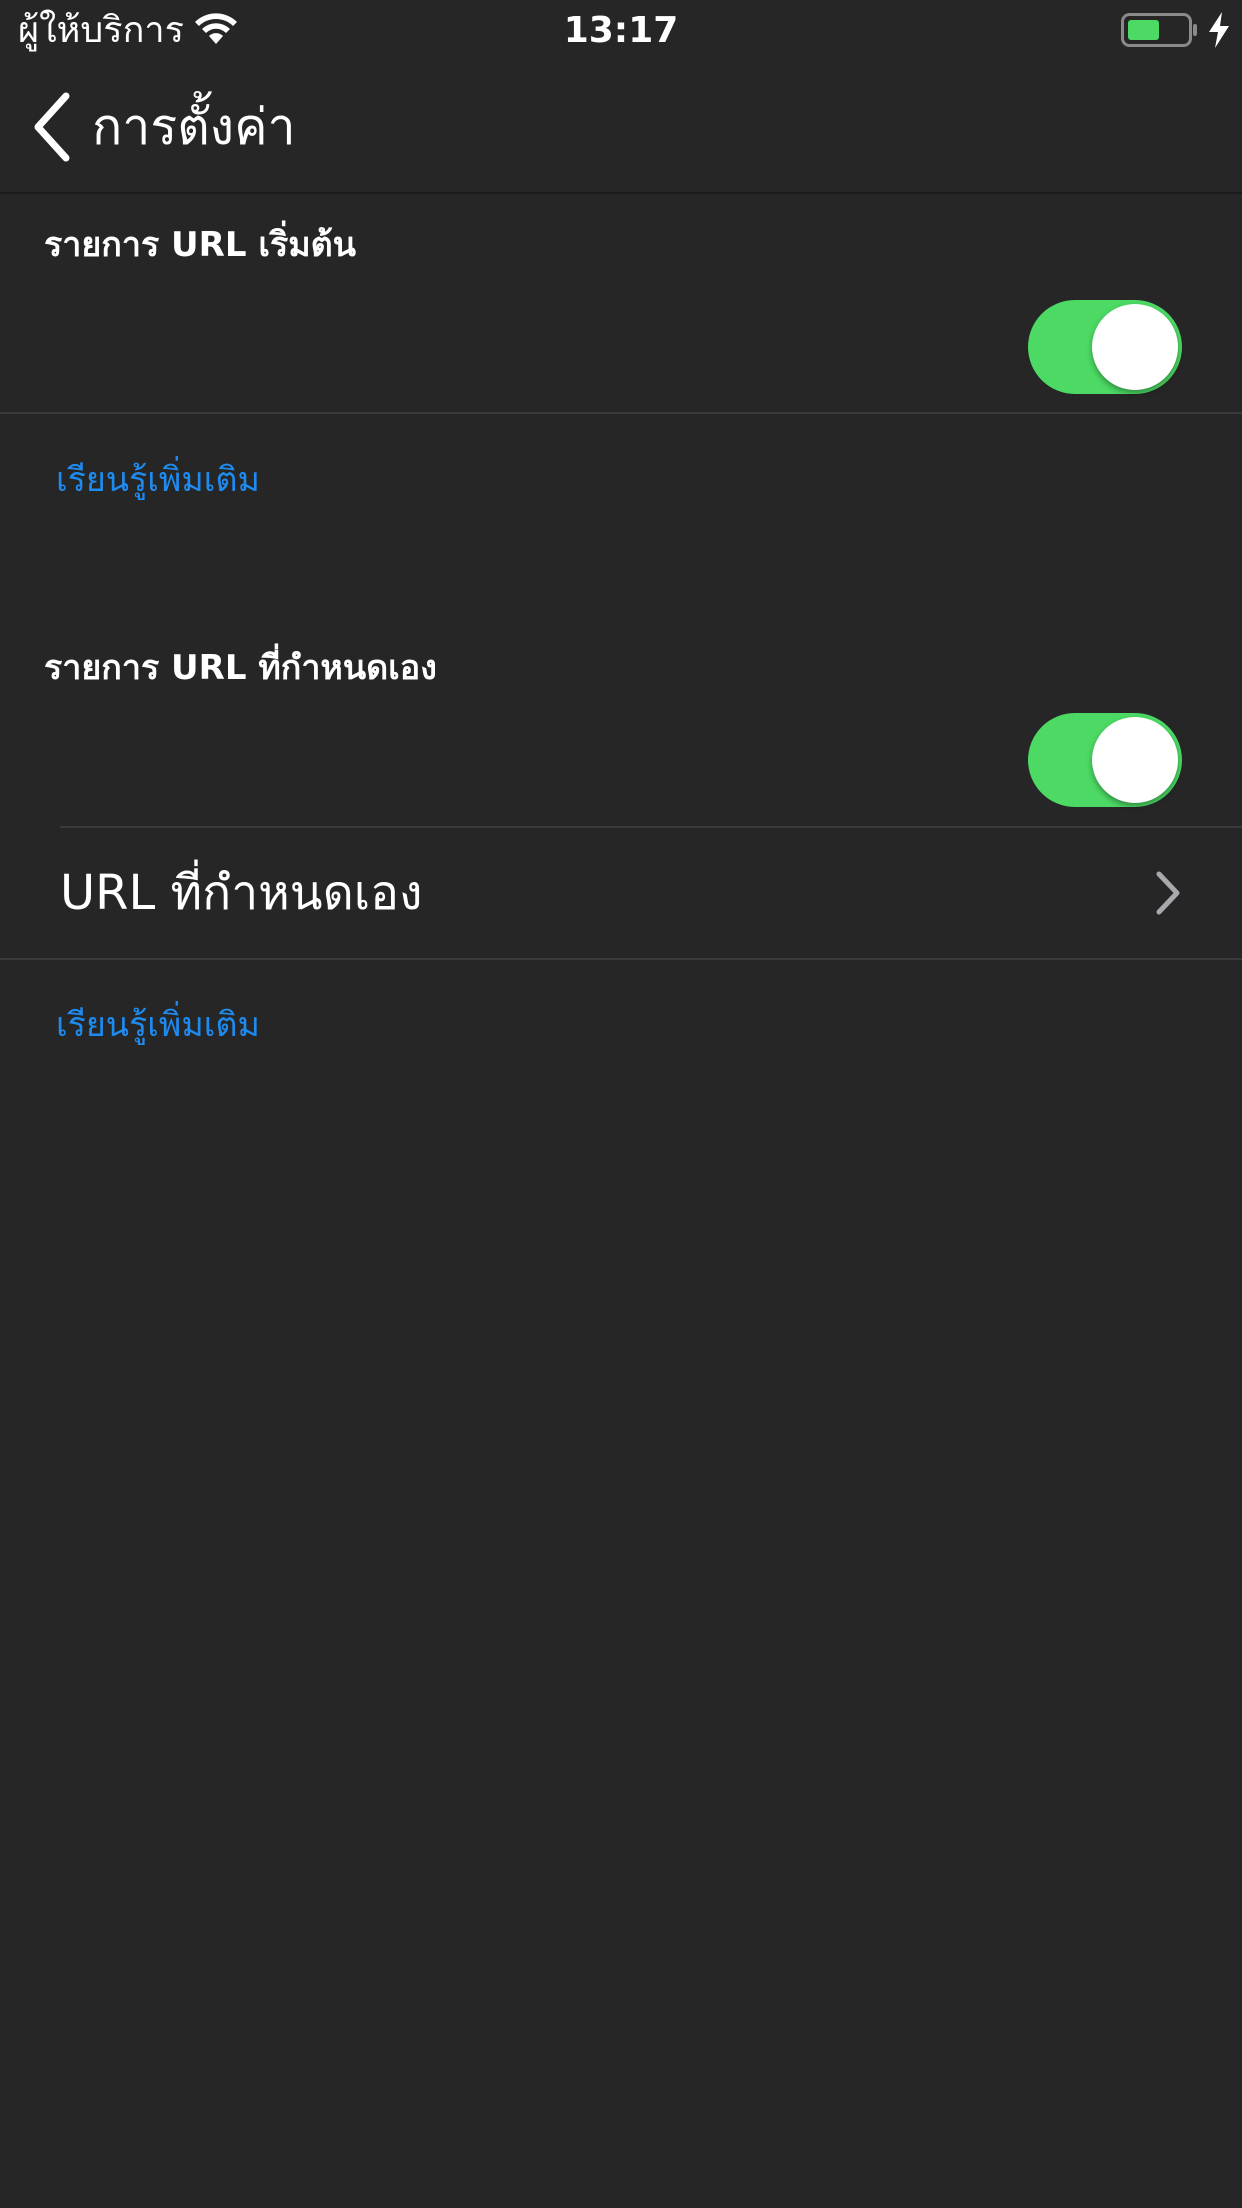  What do you see at coordinates (194, 127) in the screenshot?
I see `back-label: การตั้งค่า` at bounding box center [194, 127].